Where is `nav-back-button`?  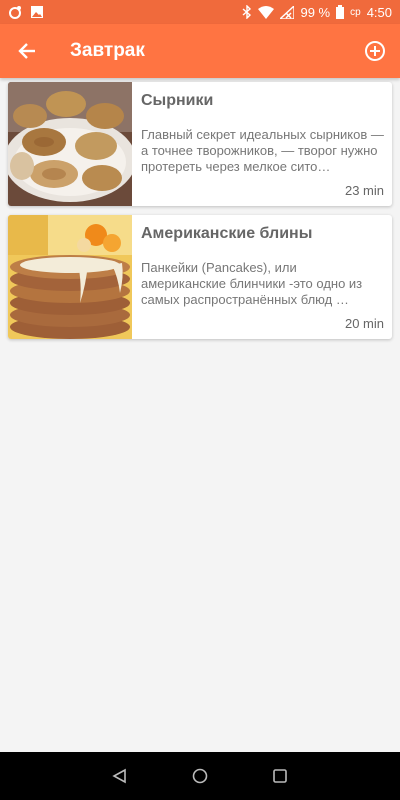
nav-back-button is located at coordinates (120, 776).